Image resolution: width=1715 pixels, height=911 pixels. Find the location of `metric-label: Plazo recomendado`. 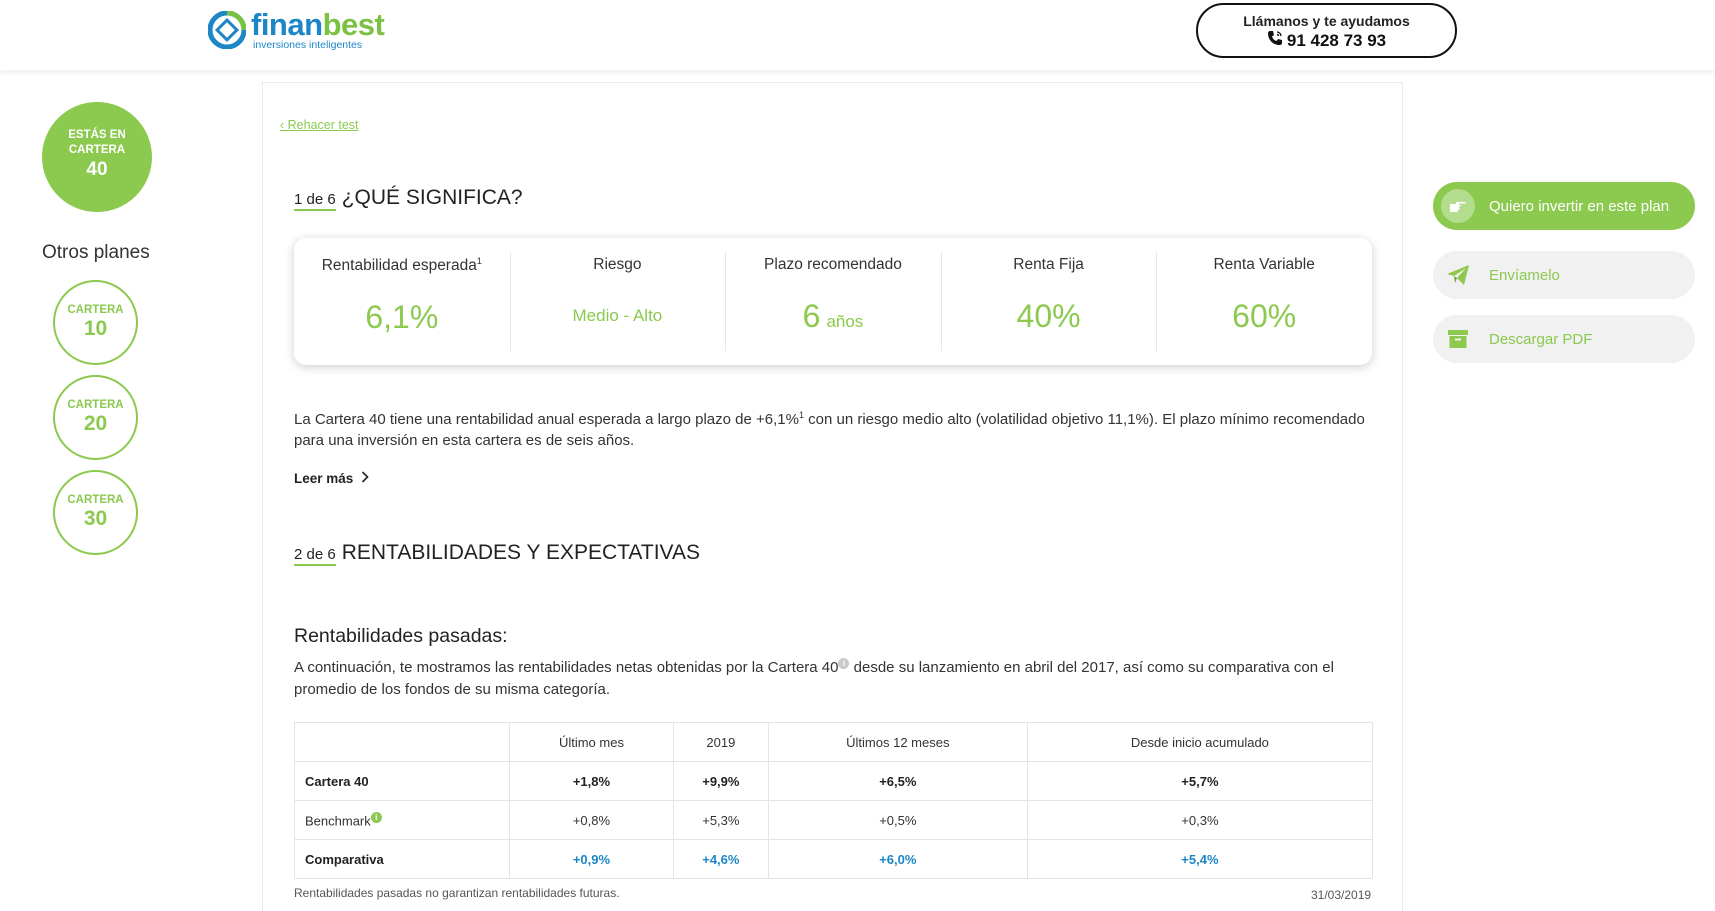

metric-label: Plazo recomendado is located at coordinates (833, 264).